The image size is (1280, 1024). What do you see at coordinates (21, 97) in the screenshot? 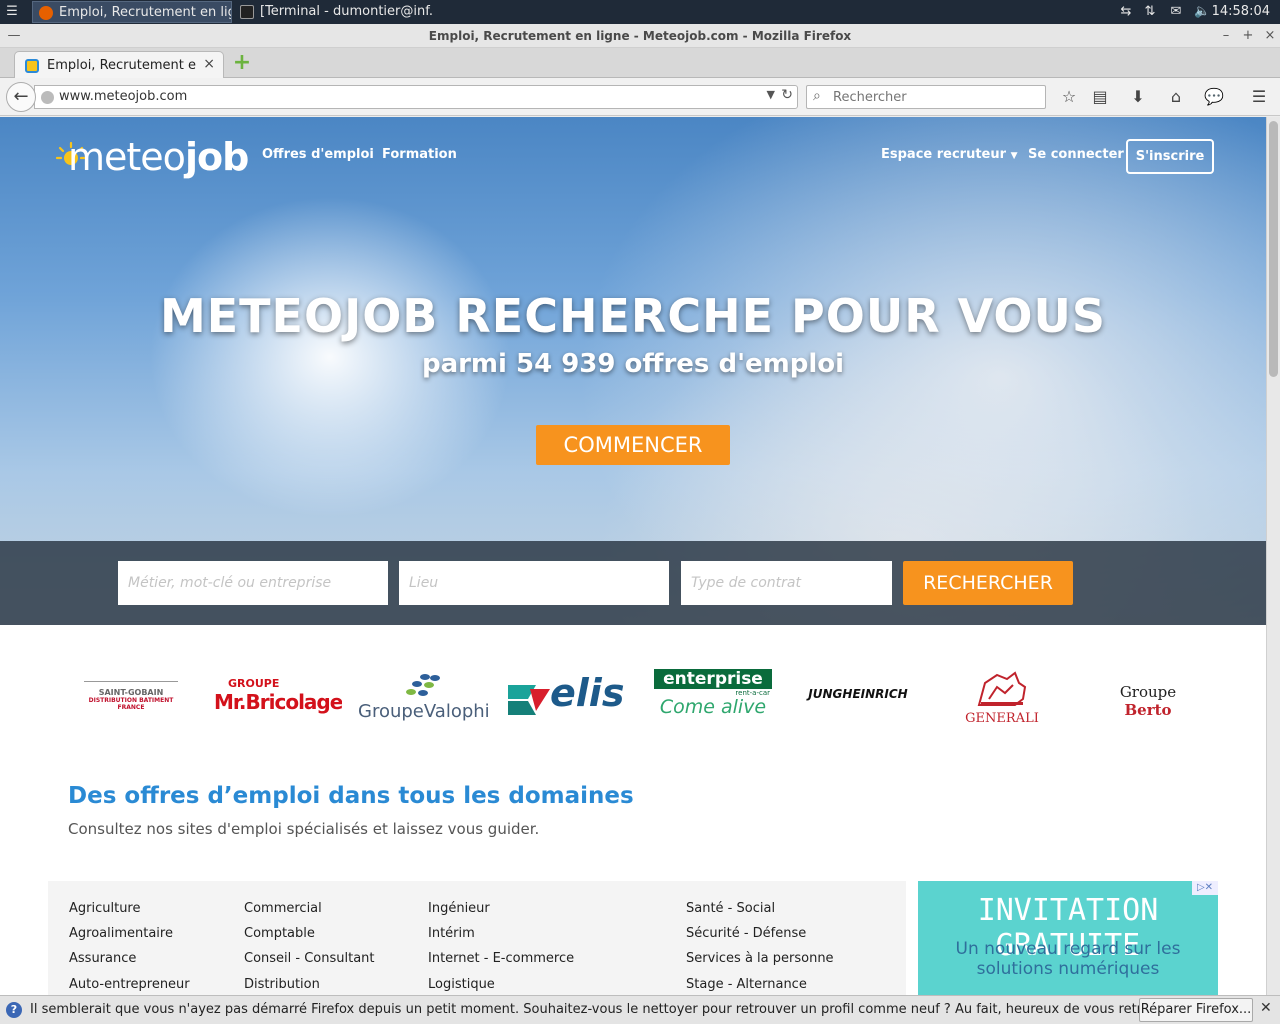
I see `back-button: ←` at bounding box center [21, 97].